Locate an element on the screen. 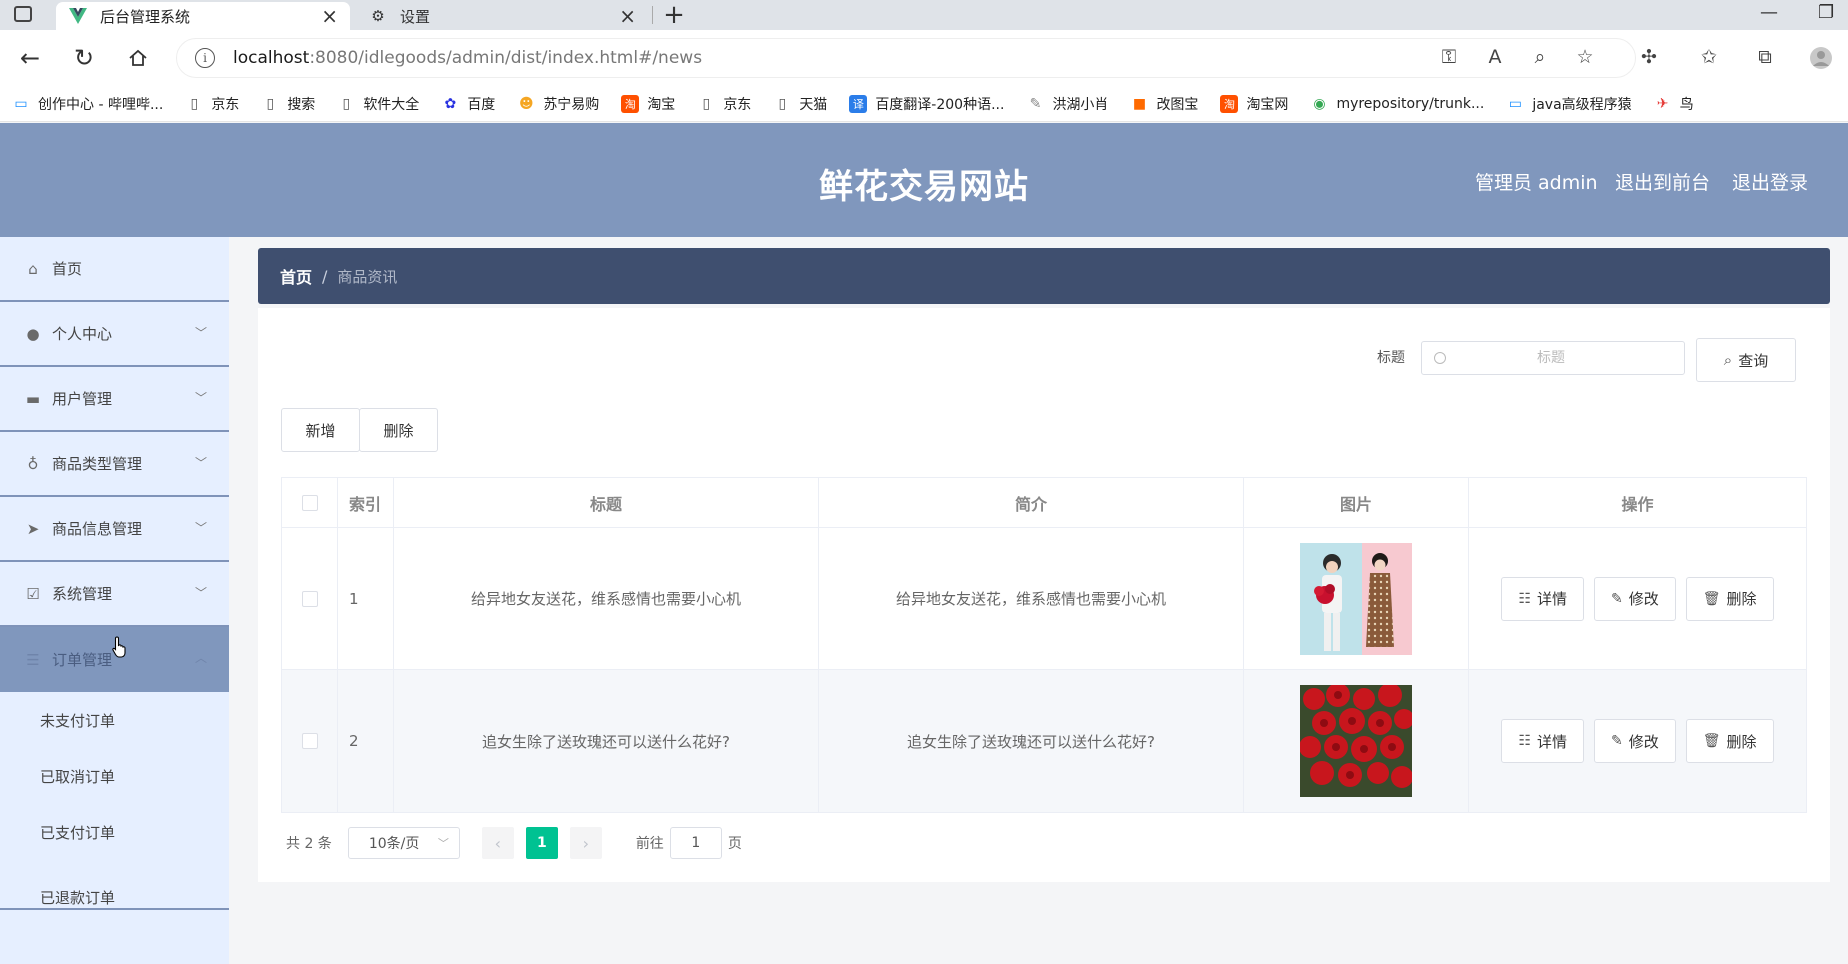  search-icon is located at coordinates (1440, 358).